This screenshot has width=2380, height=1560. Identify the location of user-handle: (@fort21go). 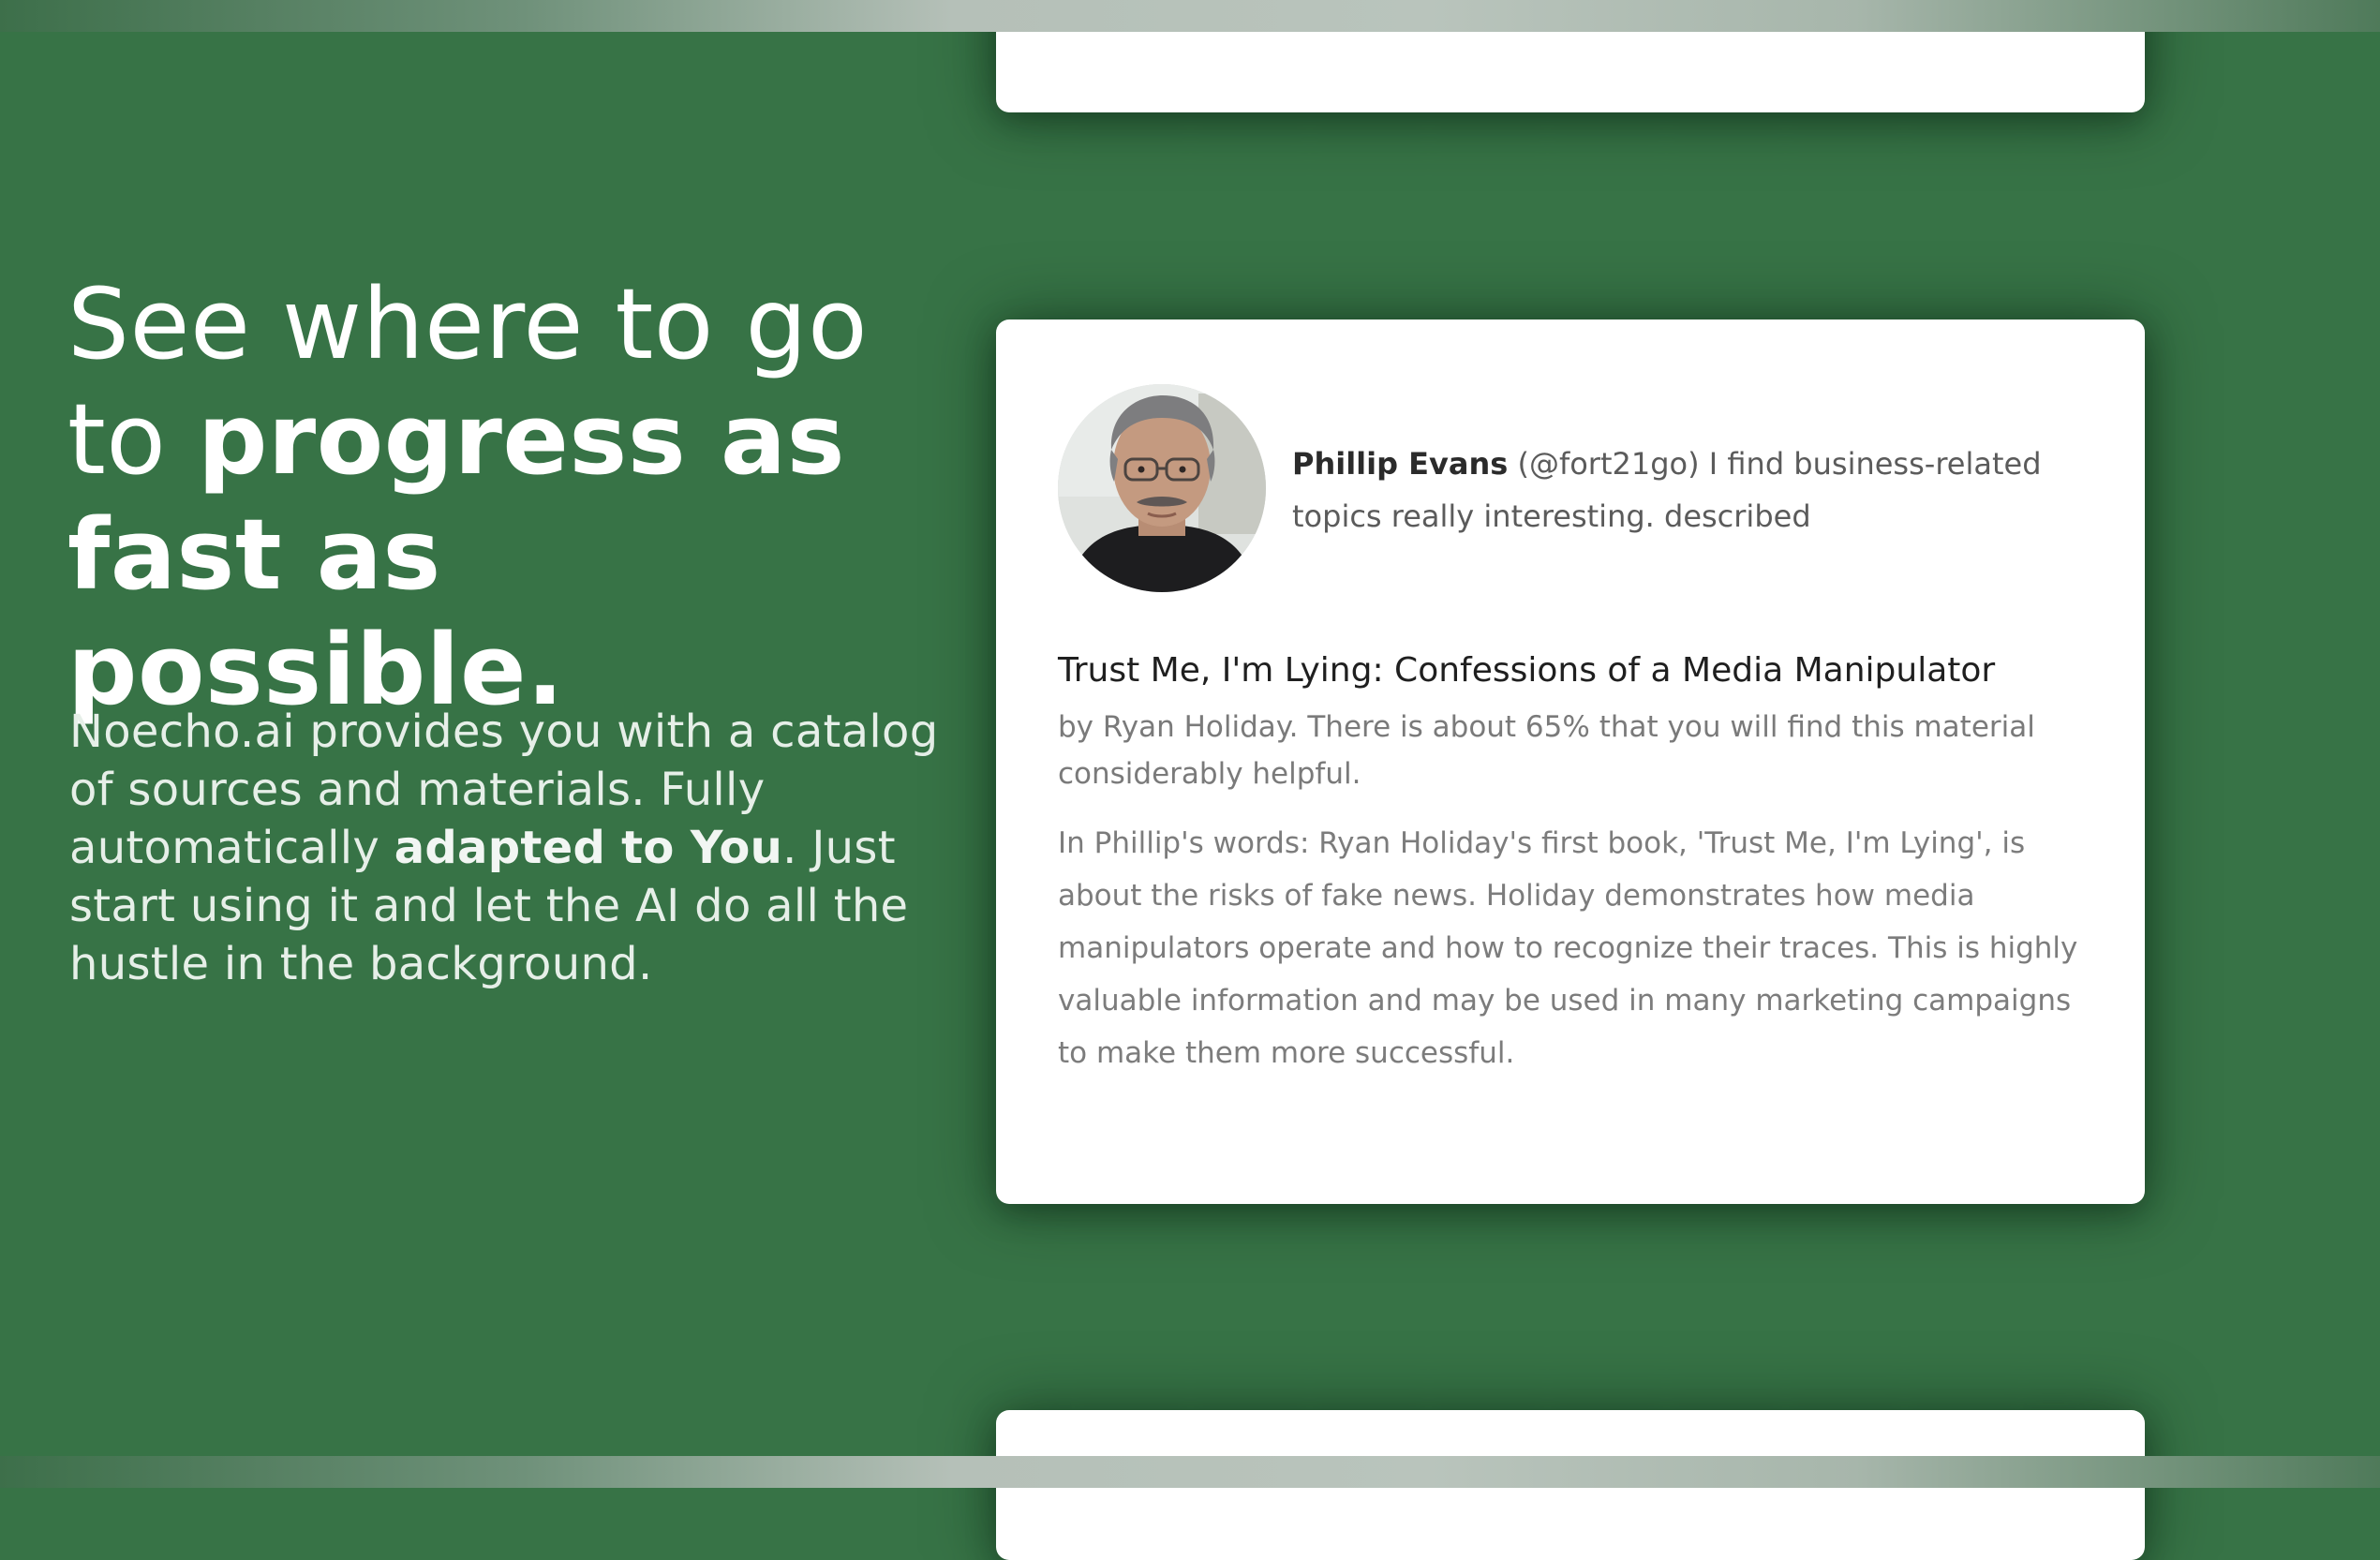
(1608, 464).